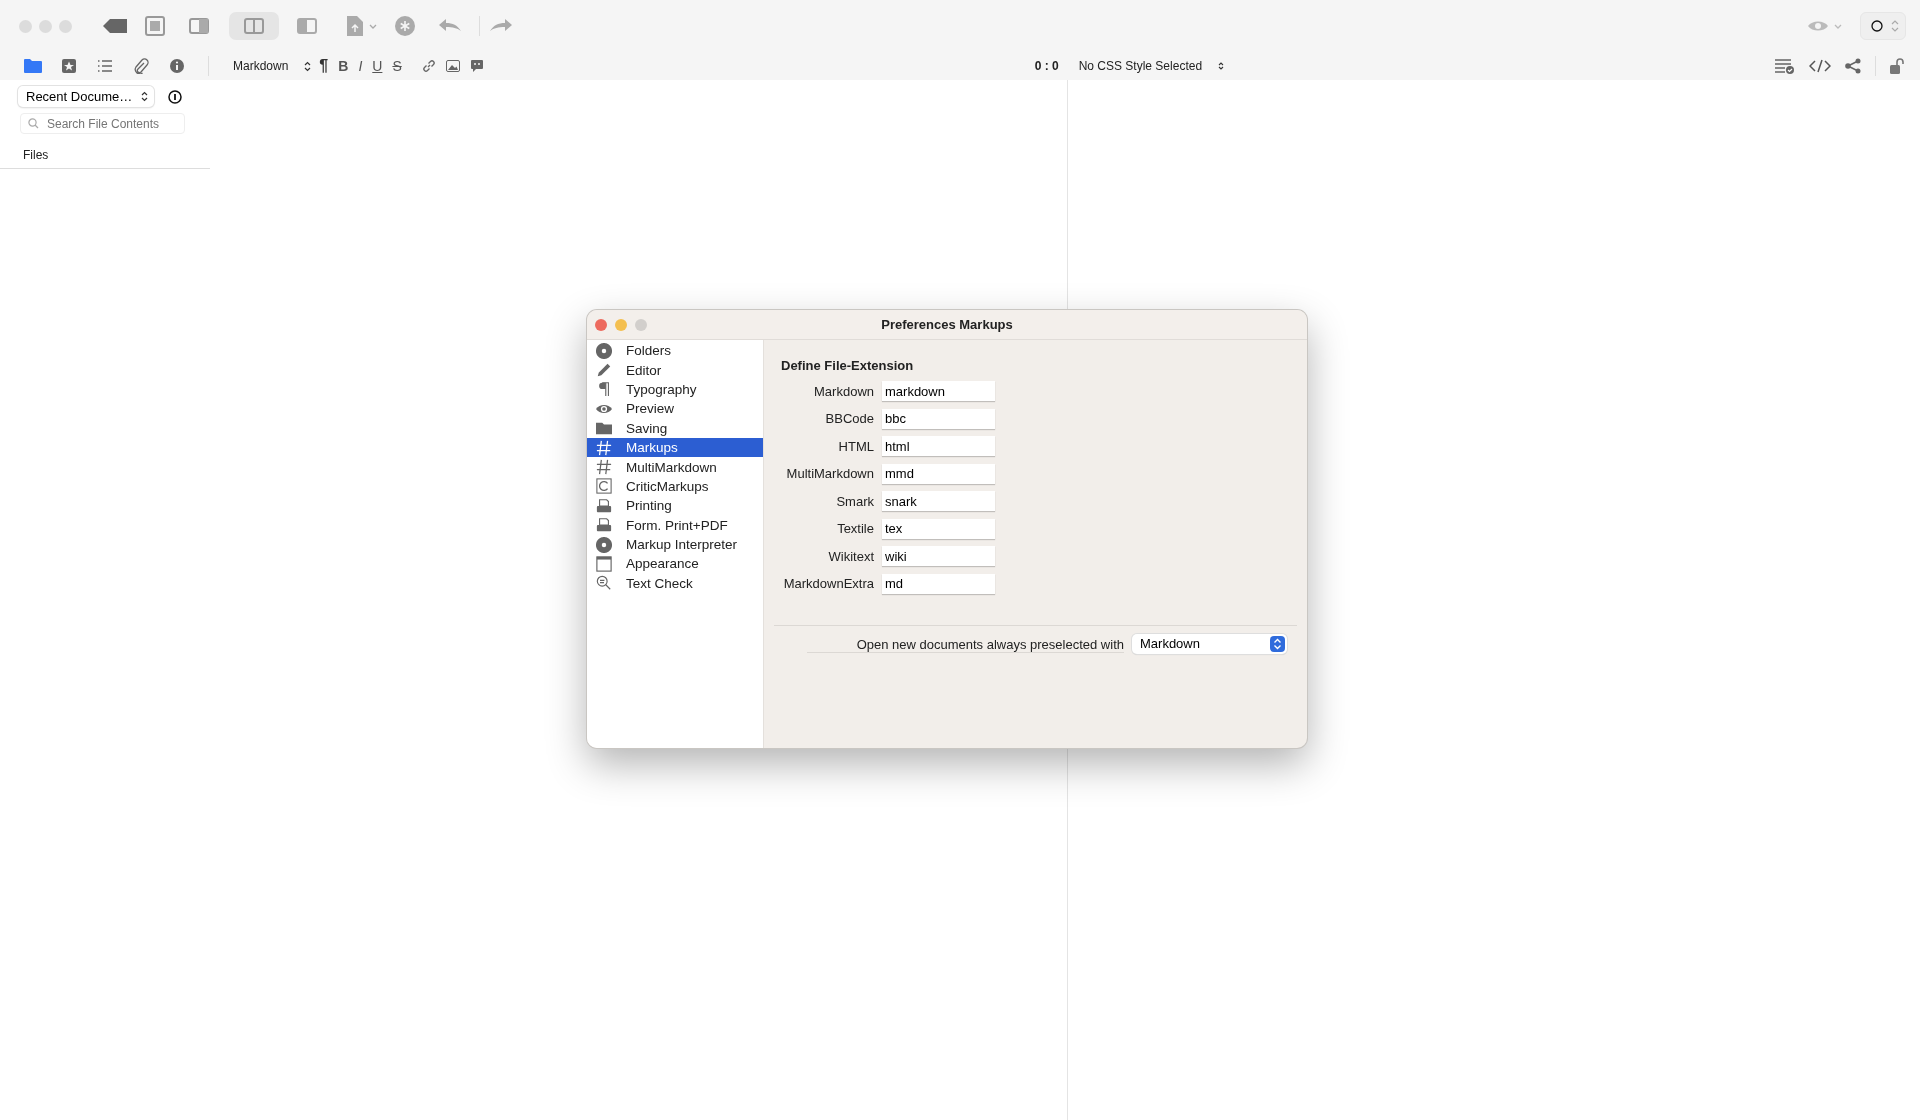 The height and width of the screenshot is (1120, 1920). Describe the element at coordinates (1046, 66) in the screenshot. I see `cursor-position: 0` at that location.